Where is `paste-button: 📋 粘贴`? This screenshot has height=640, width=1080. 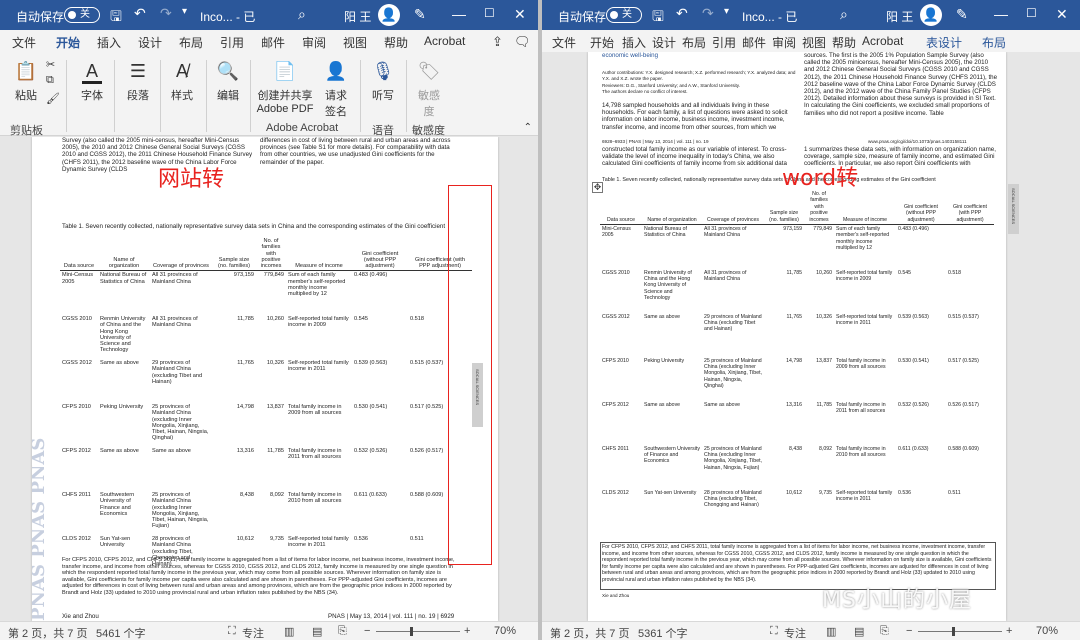
paste-button: 📋 粘贴 is located at coordinates (26, 80).